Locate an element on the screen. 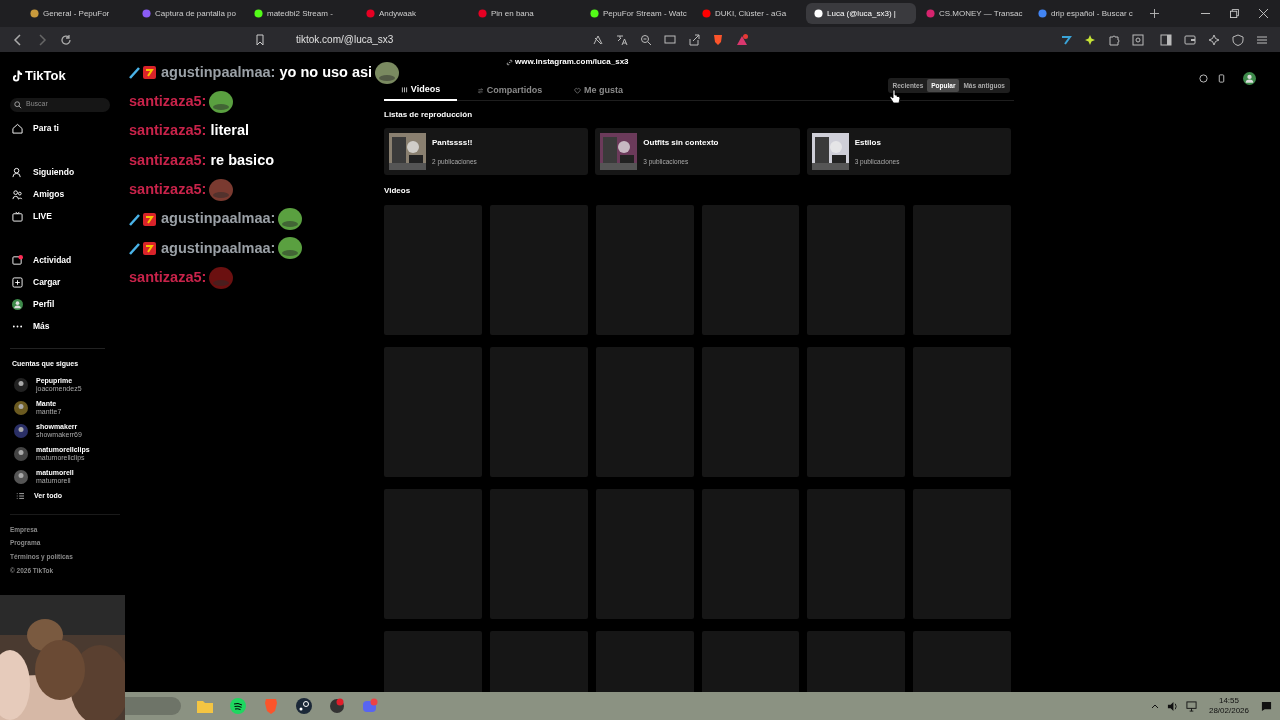  star-icon is located at coordinates (1090, 39).